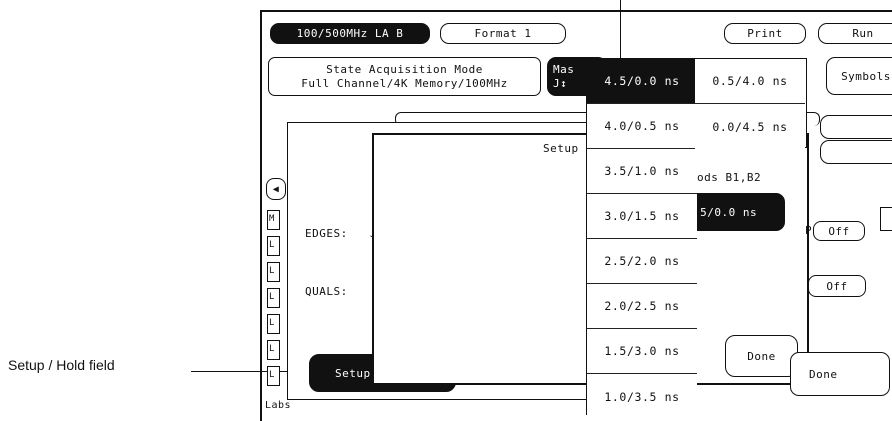 Image resolution: width=892 pixels, height=421 pixels. I want to click on symbols-button: Symbols, so click(859, 76).